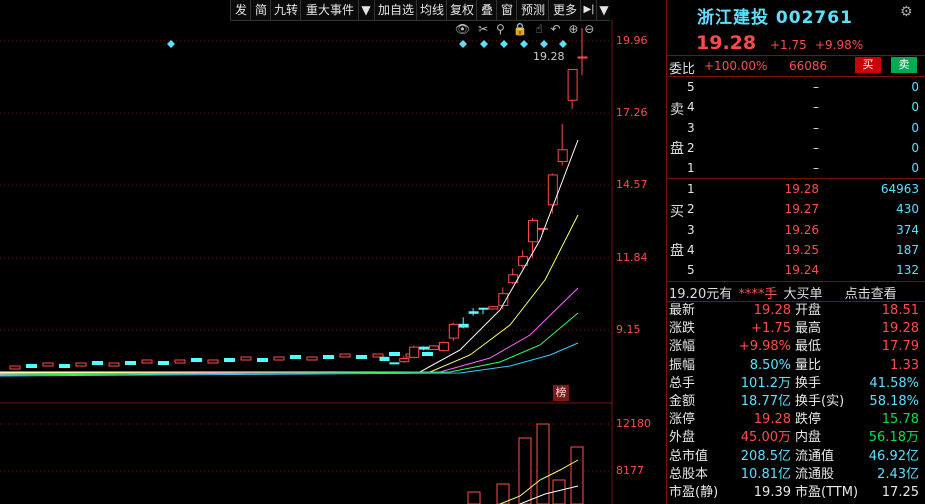 The height and width of the screenshot is (504, 925). Describe the element at coordinates (682, 365) in the screenshot. I see `stat-label: 振幅` at that location.